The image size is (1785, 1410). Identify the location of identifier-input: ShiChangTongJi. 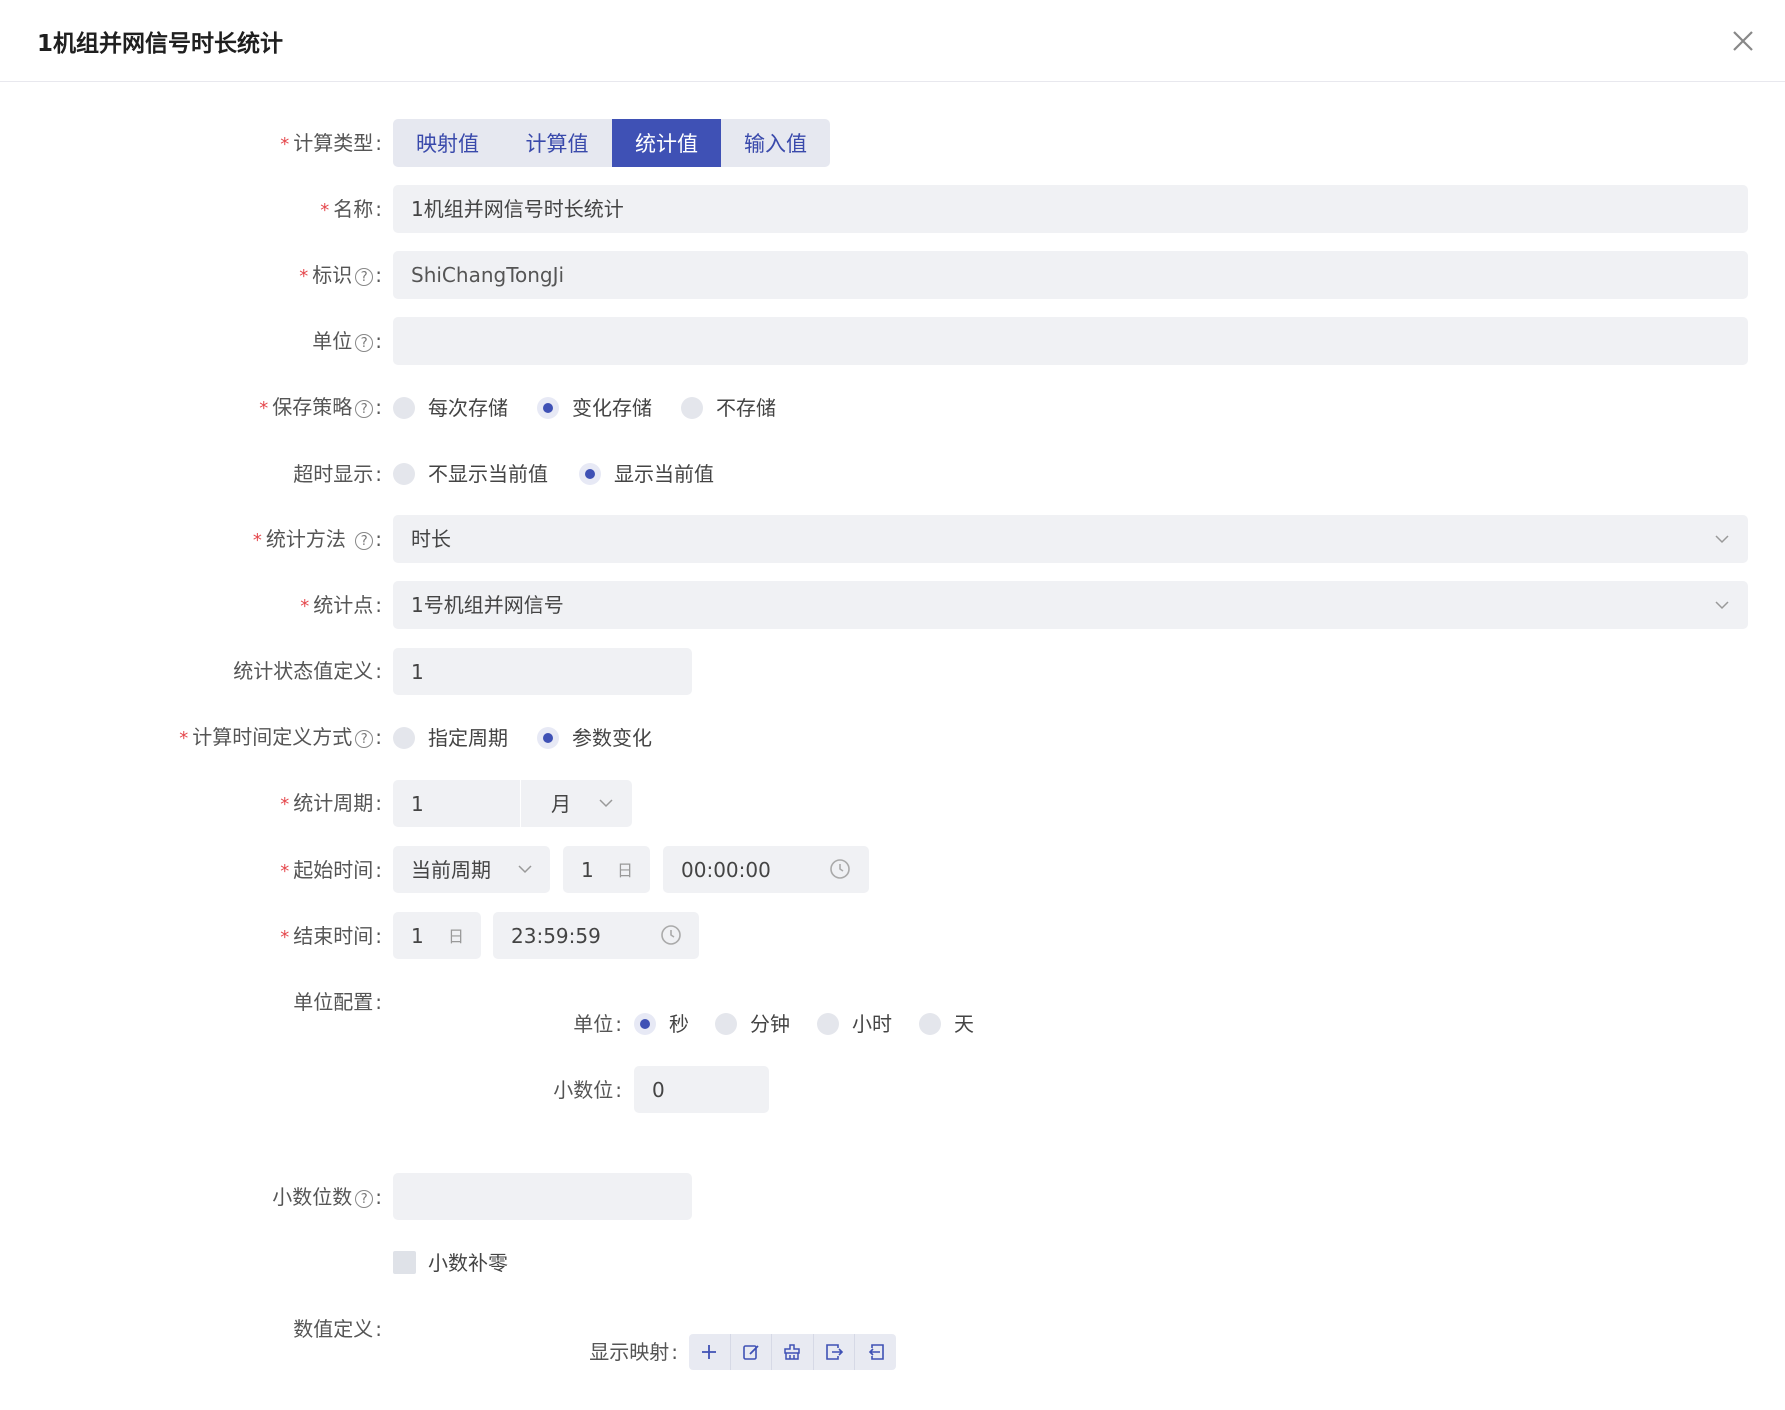
(1070, 275).